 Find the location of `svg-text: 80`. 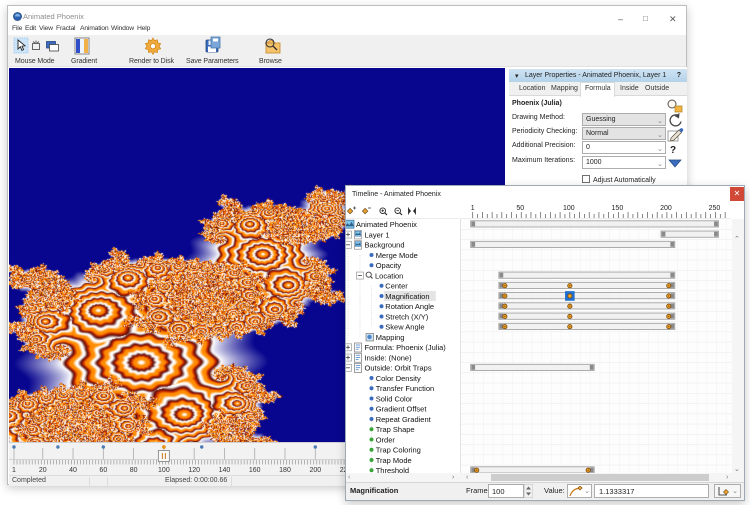

svg-text: 80 is located at coordinates (134, 470).